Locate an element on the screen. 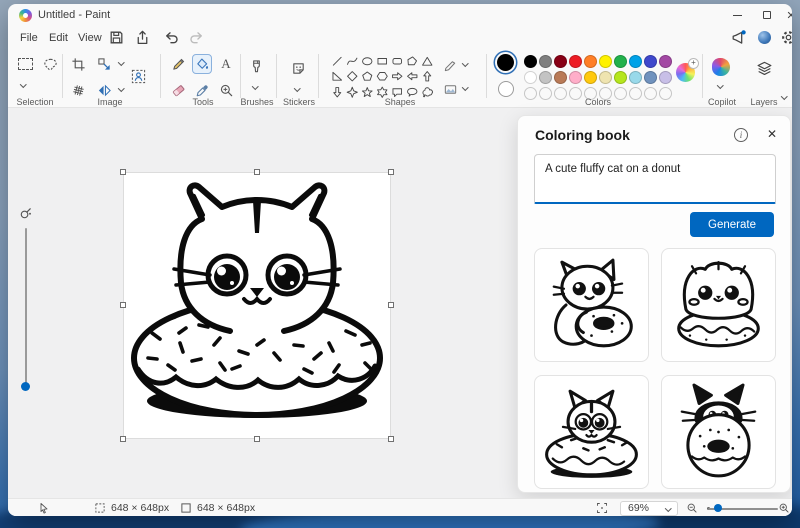  zoom-level-dropdown: 69% is located at coordinates (649, 508).